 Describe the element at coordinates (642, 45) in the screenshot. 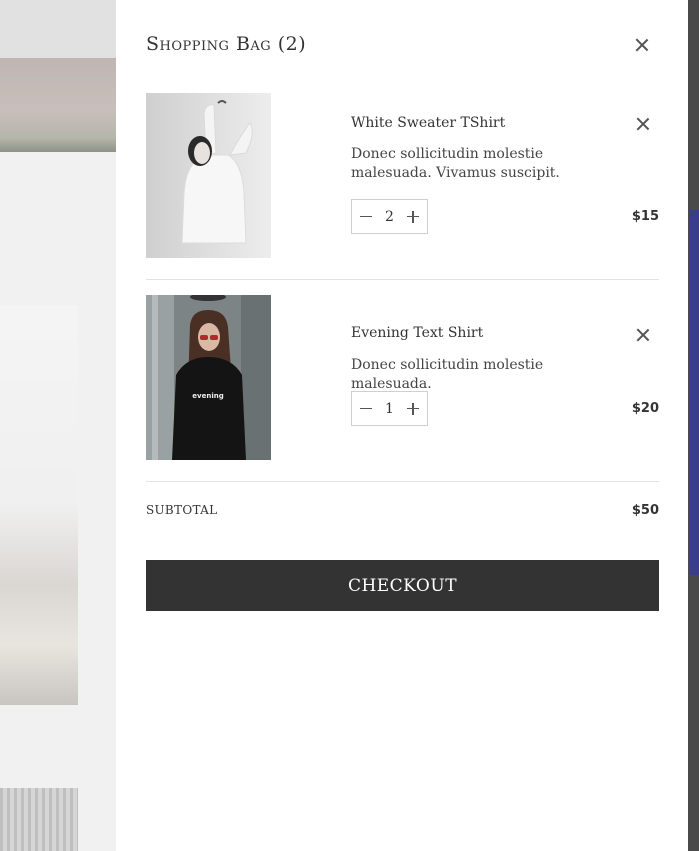

I see `close-drawer-icon` at that location.